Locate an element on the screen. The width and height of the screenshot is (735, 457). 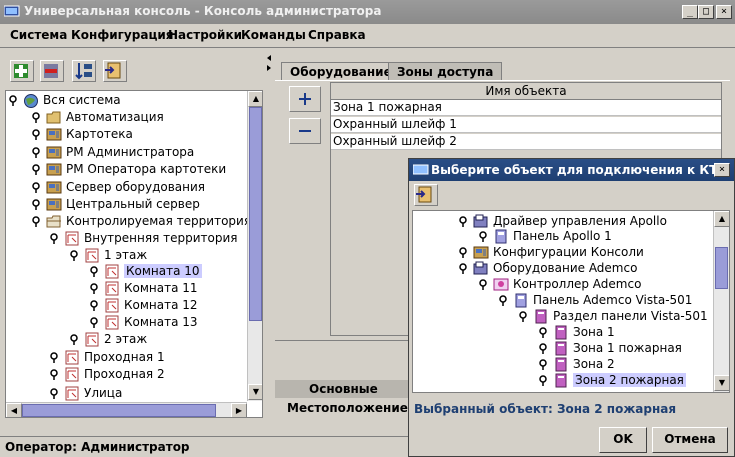
tree-item: РМ Администратора is located at coordinates (126, 152).